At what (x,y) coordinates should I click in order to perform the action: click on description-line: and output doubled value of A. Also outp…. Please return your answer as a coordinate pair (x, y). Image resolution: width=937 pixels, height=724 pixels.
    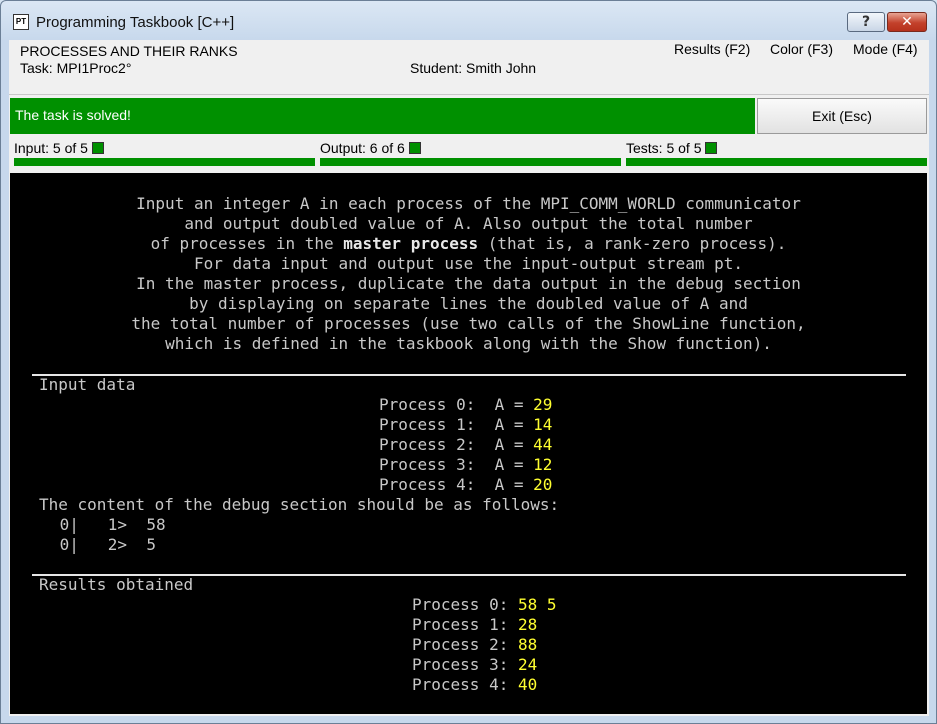
    Looking at the image, I should click on (468, 223).